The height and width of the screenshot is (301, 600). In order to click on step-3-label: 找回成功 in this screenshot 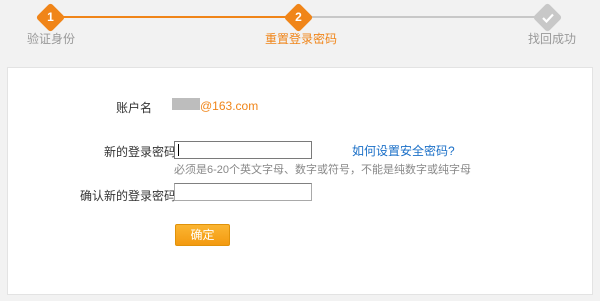, I will do `click(552, 39)`.